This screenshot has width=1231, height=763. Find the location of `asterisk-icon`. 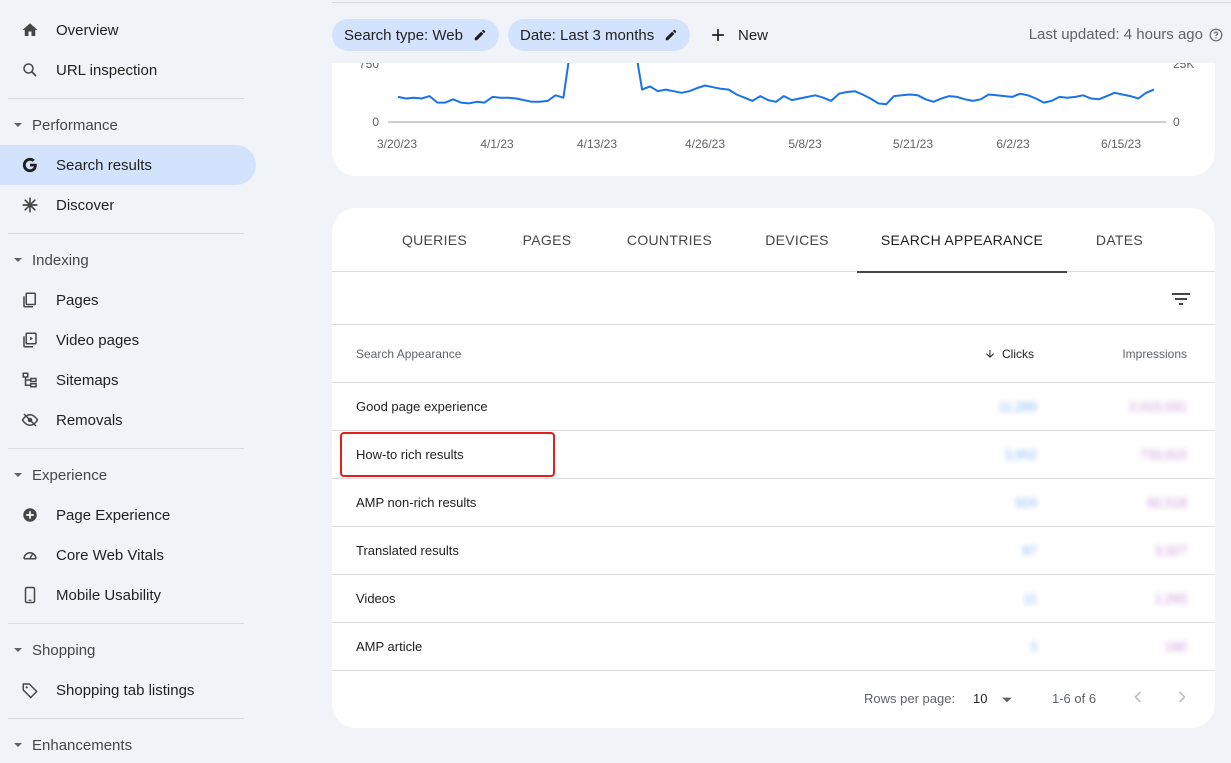

asterisk-icon is located at coordinates (30, 205).